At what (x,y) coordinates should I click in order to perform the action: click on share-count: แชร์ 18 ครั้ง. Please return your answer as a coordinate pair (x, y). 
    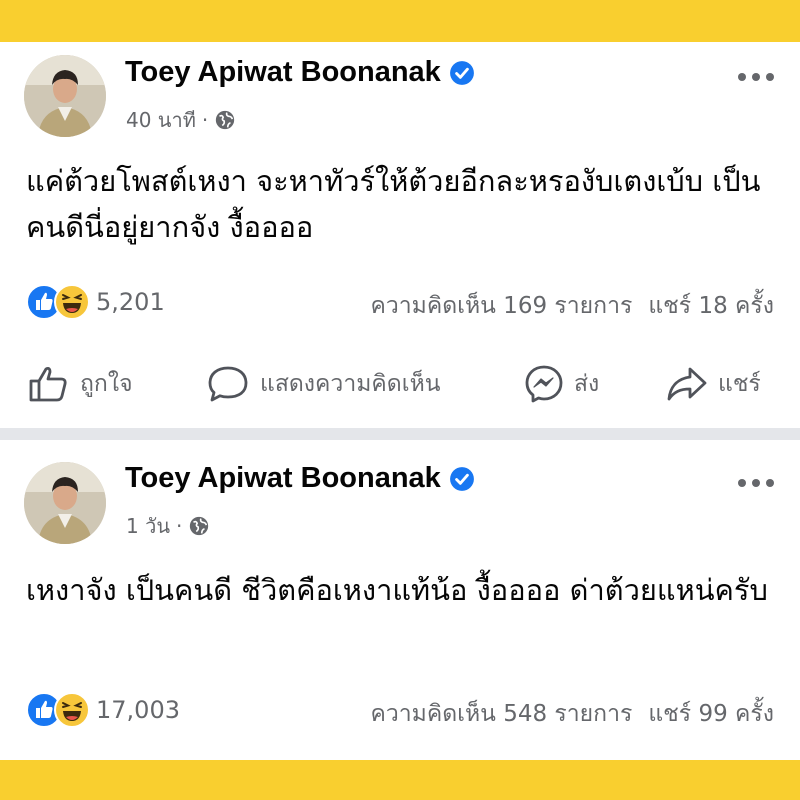
    Looking at the image, I should click on (711, 306).